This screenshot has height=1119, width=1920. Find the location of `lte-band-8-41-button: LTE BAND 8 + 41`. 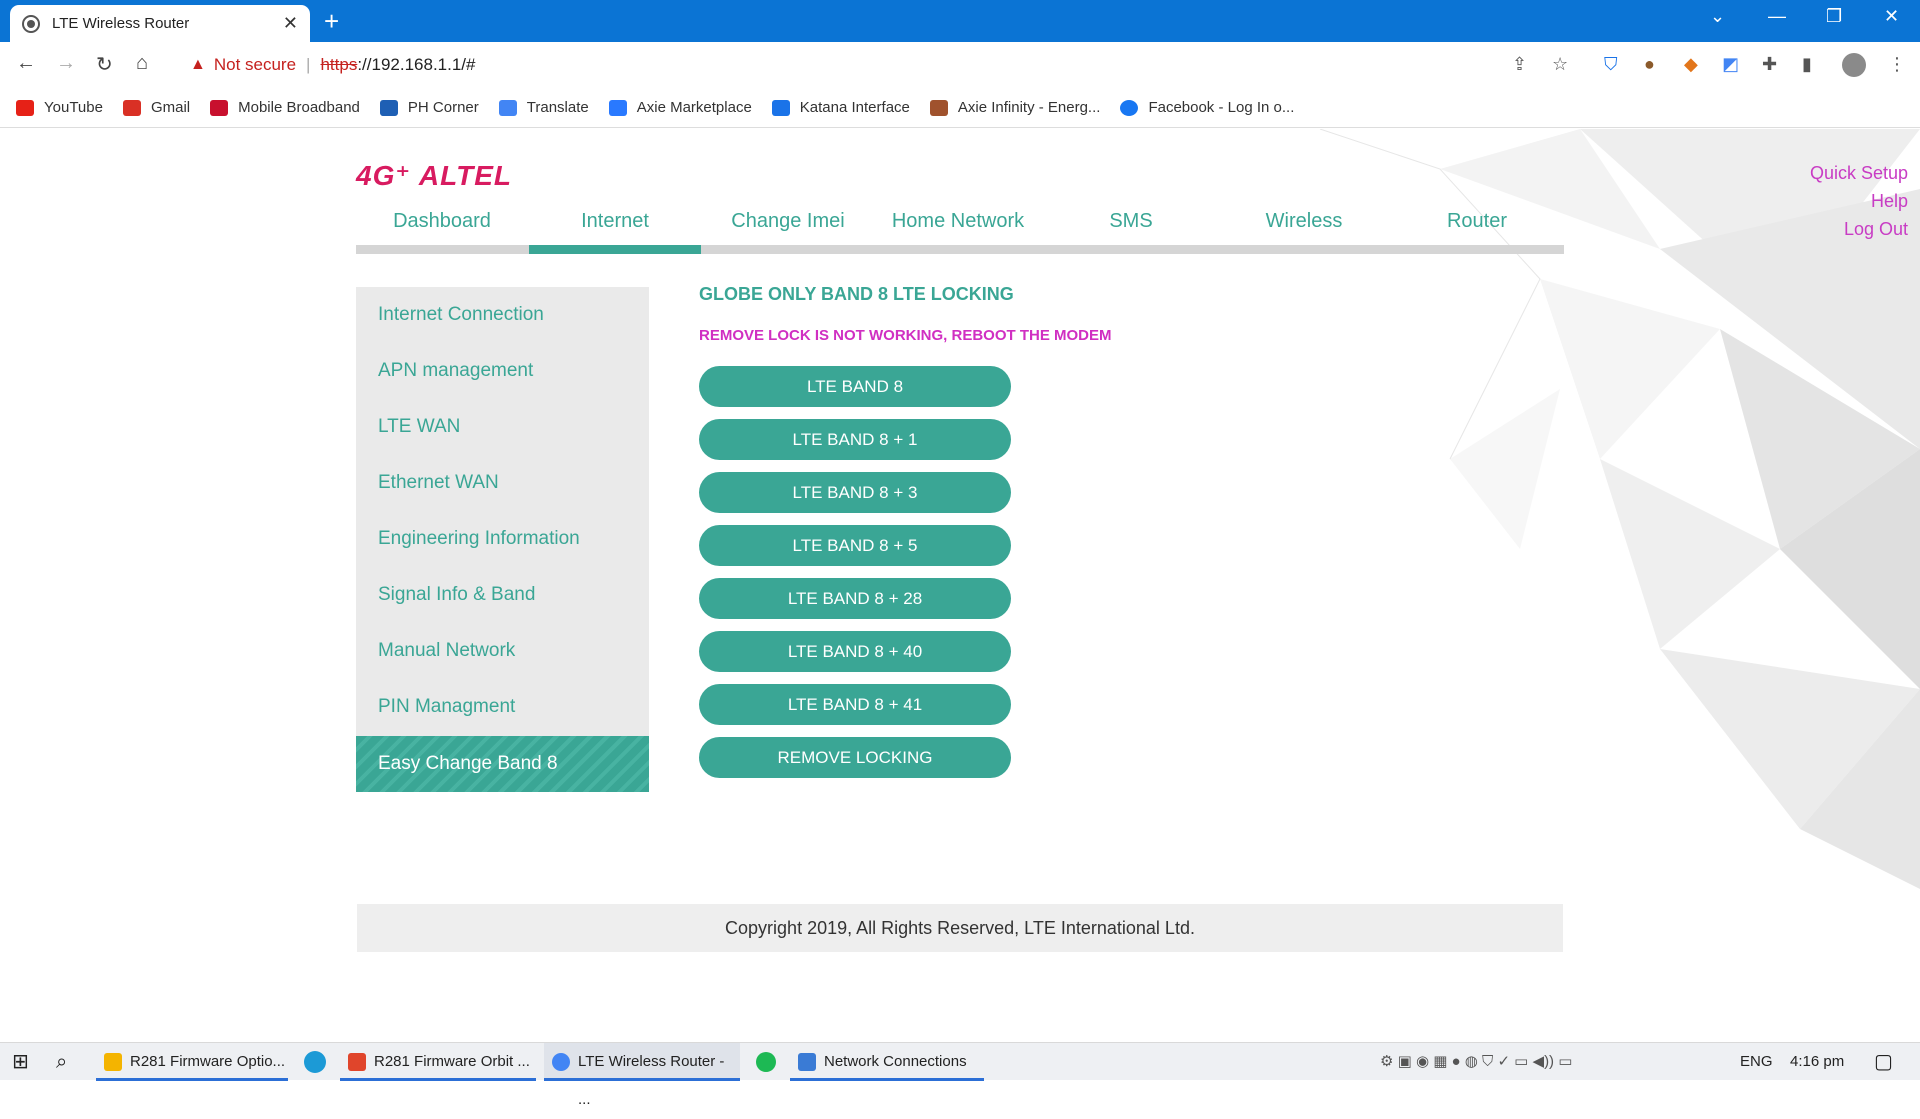

lte-band-8-41-button: LTE BAND 8 + 41 is located at coordinates (855, 704).